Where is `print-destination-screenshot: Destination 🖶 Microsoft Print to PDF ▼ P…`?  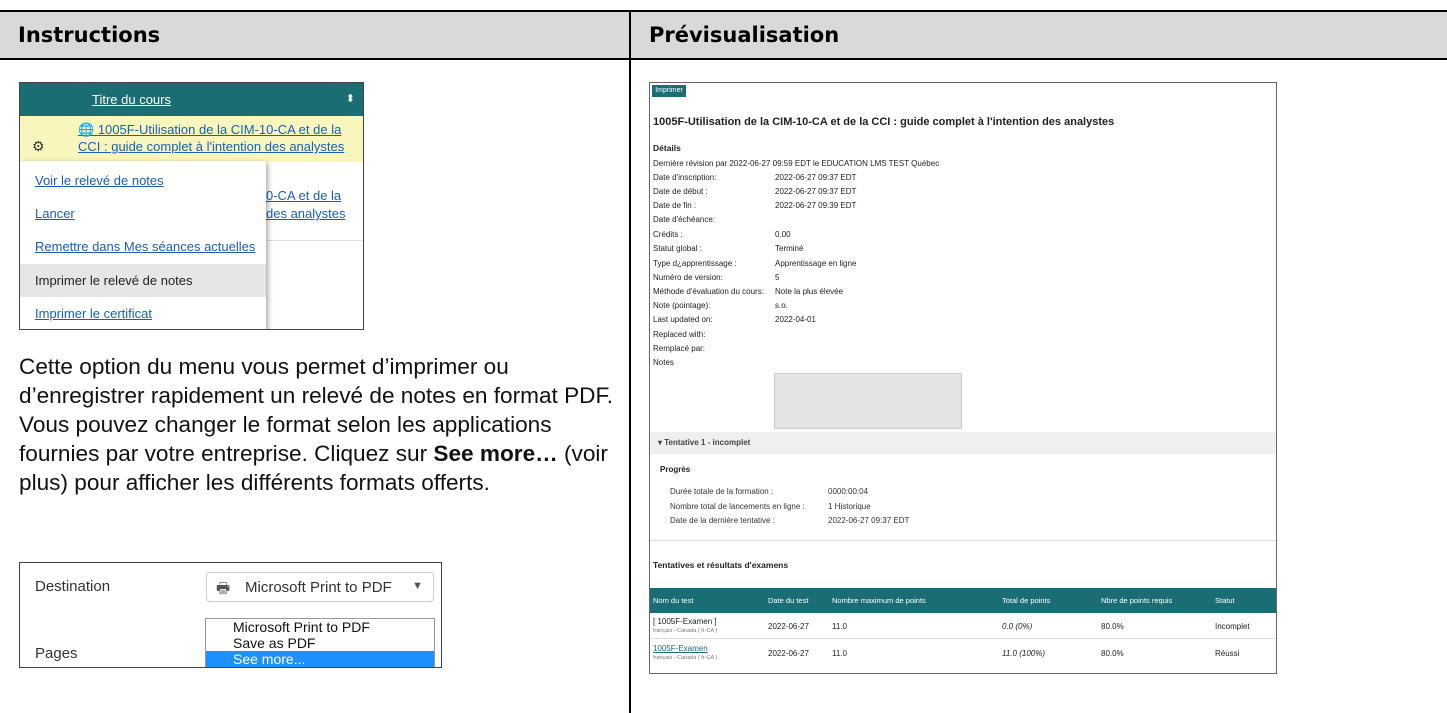
print-destination-screenshot: Destination 🖶 Microsoft Print to PDF ▼ P… is located at coordinates (230, 615).